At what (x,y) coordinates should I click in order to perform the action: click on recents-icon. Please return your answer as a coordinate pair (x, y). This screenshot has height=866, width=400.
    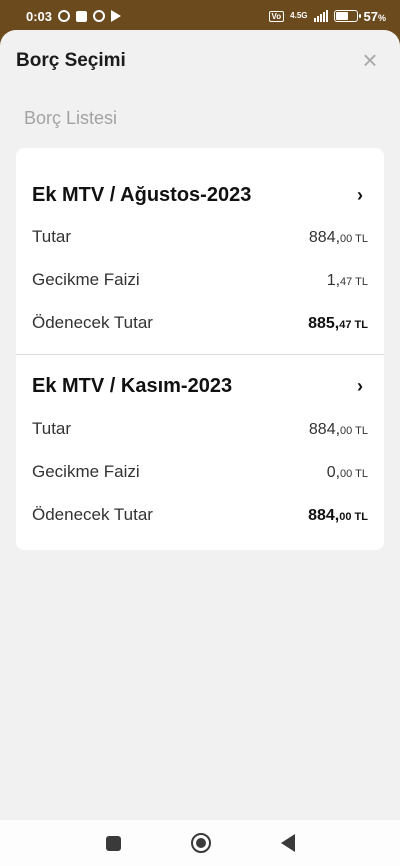
    Looking at the image, I should click on (113, 843).